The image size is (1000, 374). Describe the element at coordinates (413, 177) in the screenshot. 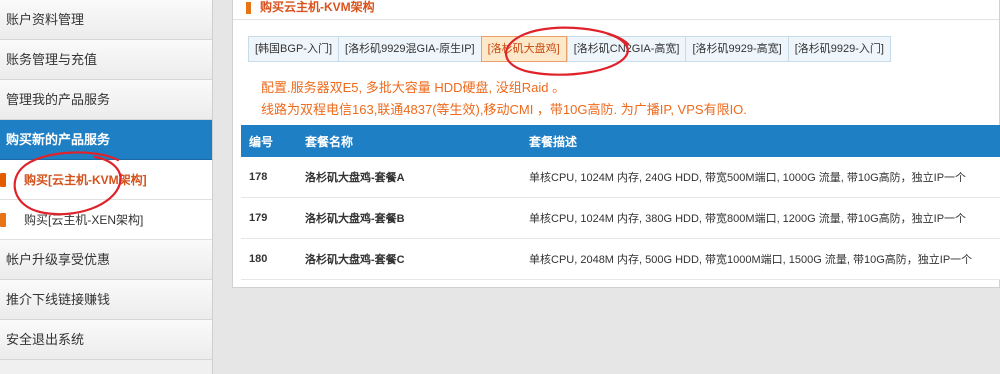

I see `cell-name: 洛杉矶大盘鸡-套餐A` at that location.